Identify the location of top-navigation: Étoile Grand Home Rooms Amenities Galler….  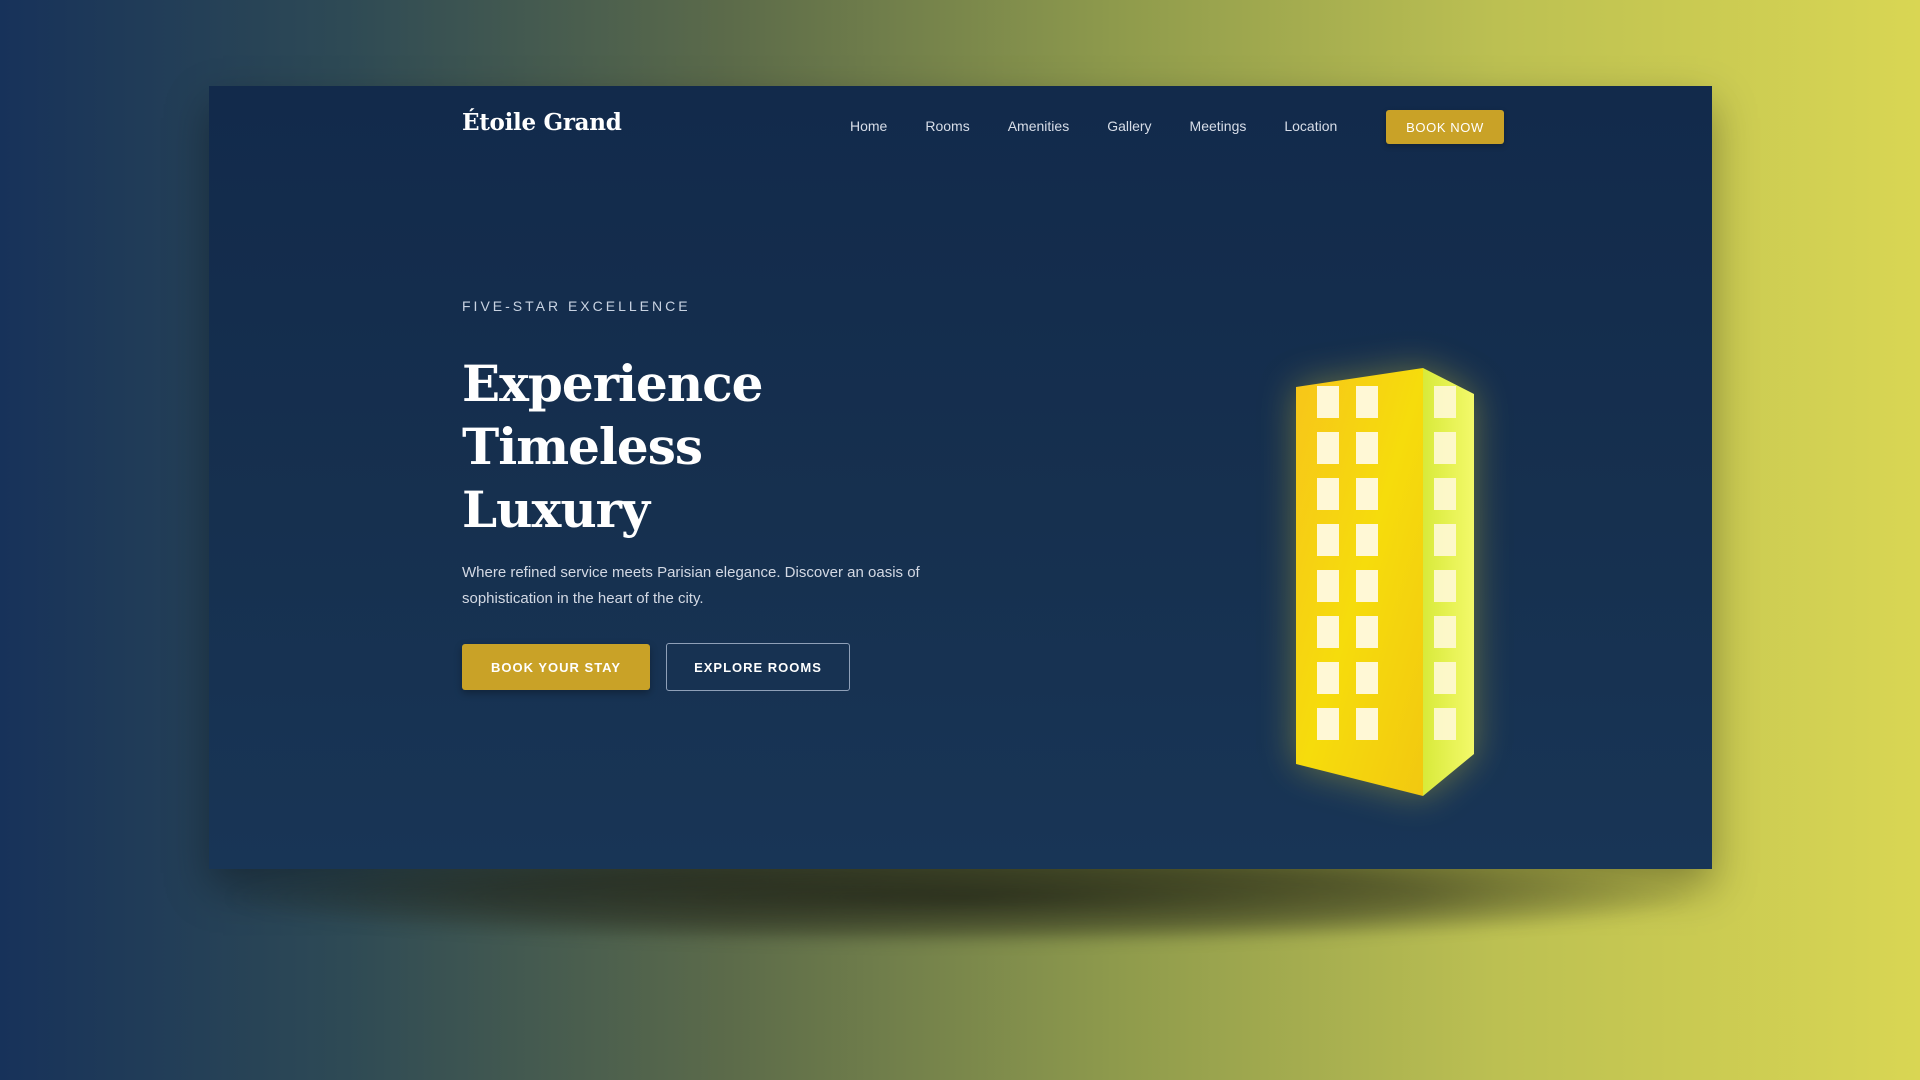
(960, 128).